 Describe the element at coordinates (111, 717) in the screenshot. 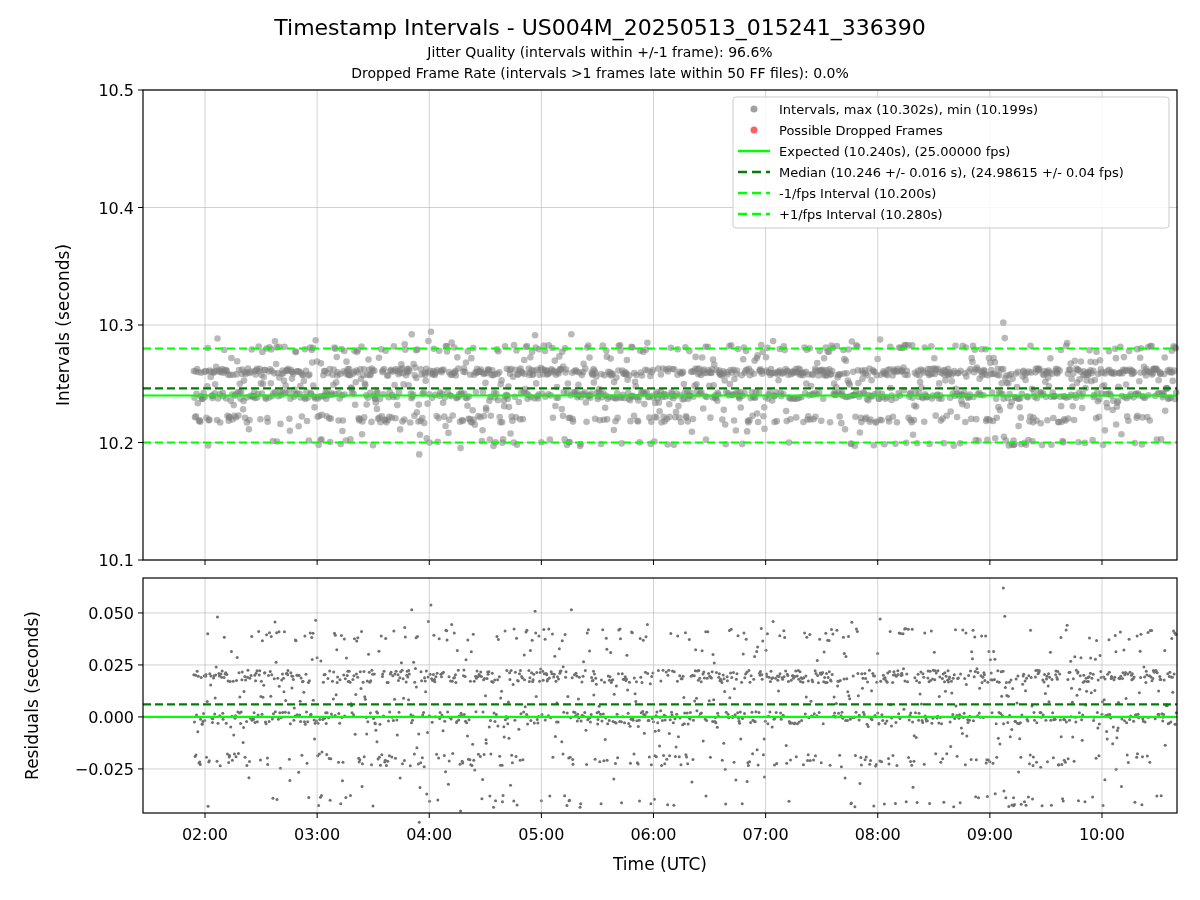

I see `y-tick-label: 0.000` at that location.